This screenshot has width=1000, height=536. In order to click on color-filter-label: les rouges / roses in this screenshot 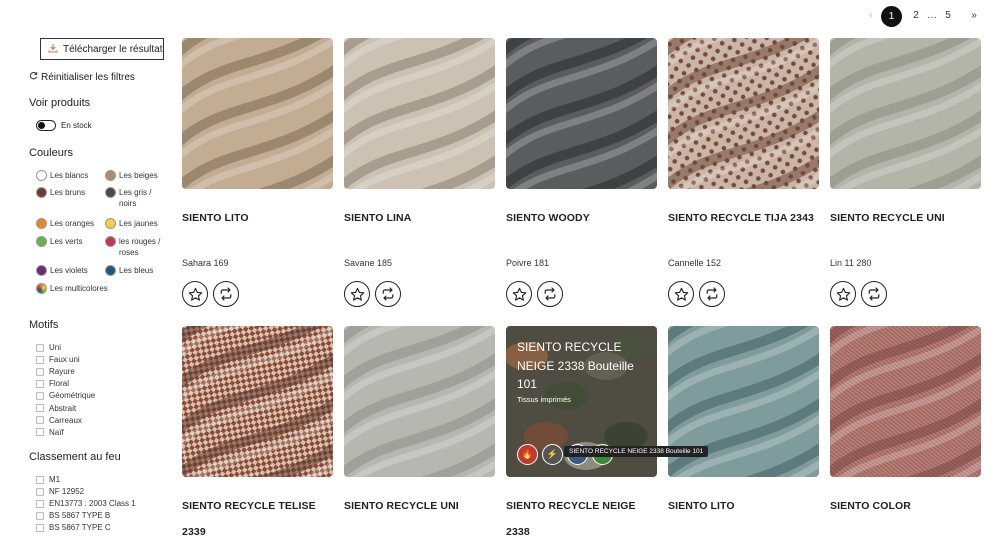, I will do `click(140, 247)`.